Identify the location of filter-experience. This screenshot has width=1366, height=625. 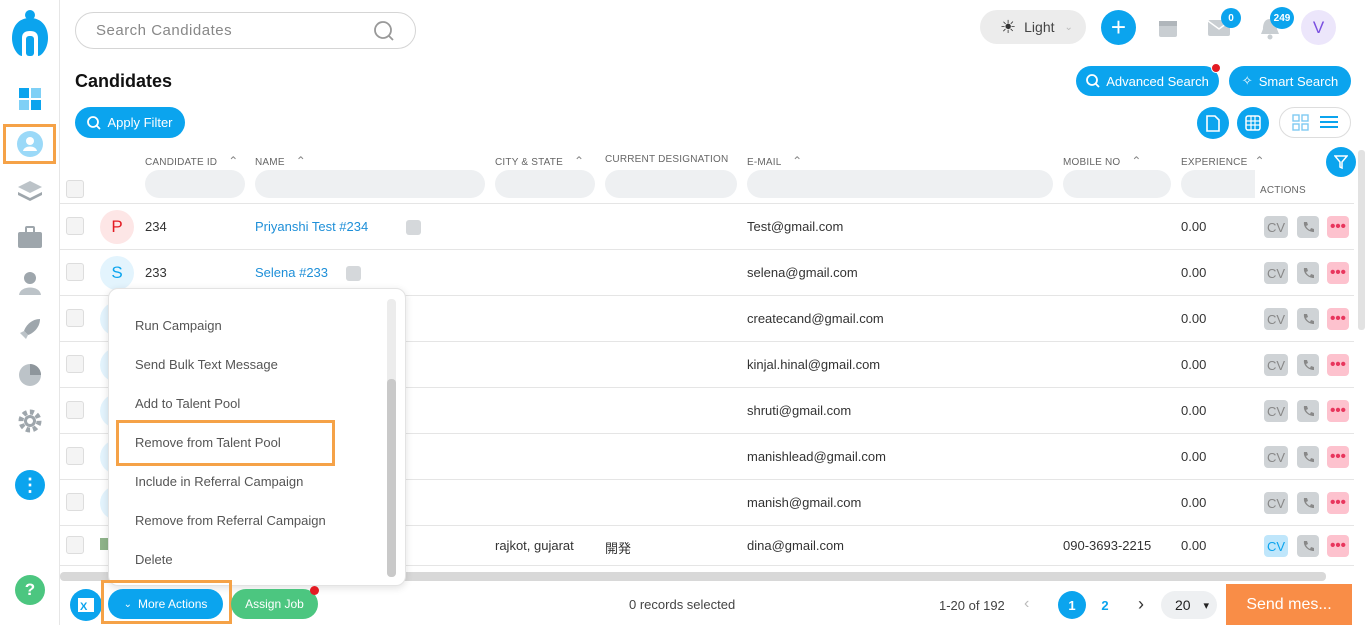
(1218, 184).